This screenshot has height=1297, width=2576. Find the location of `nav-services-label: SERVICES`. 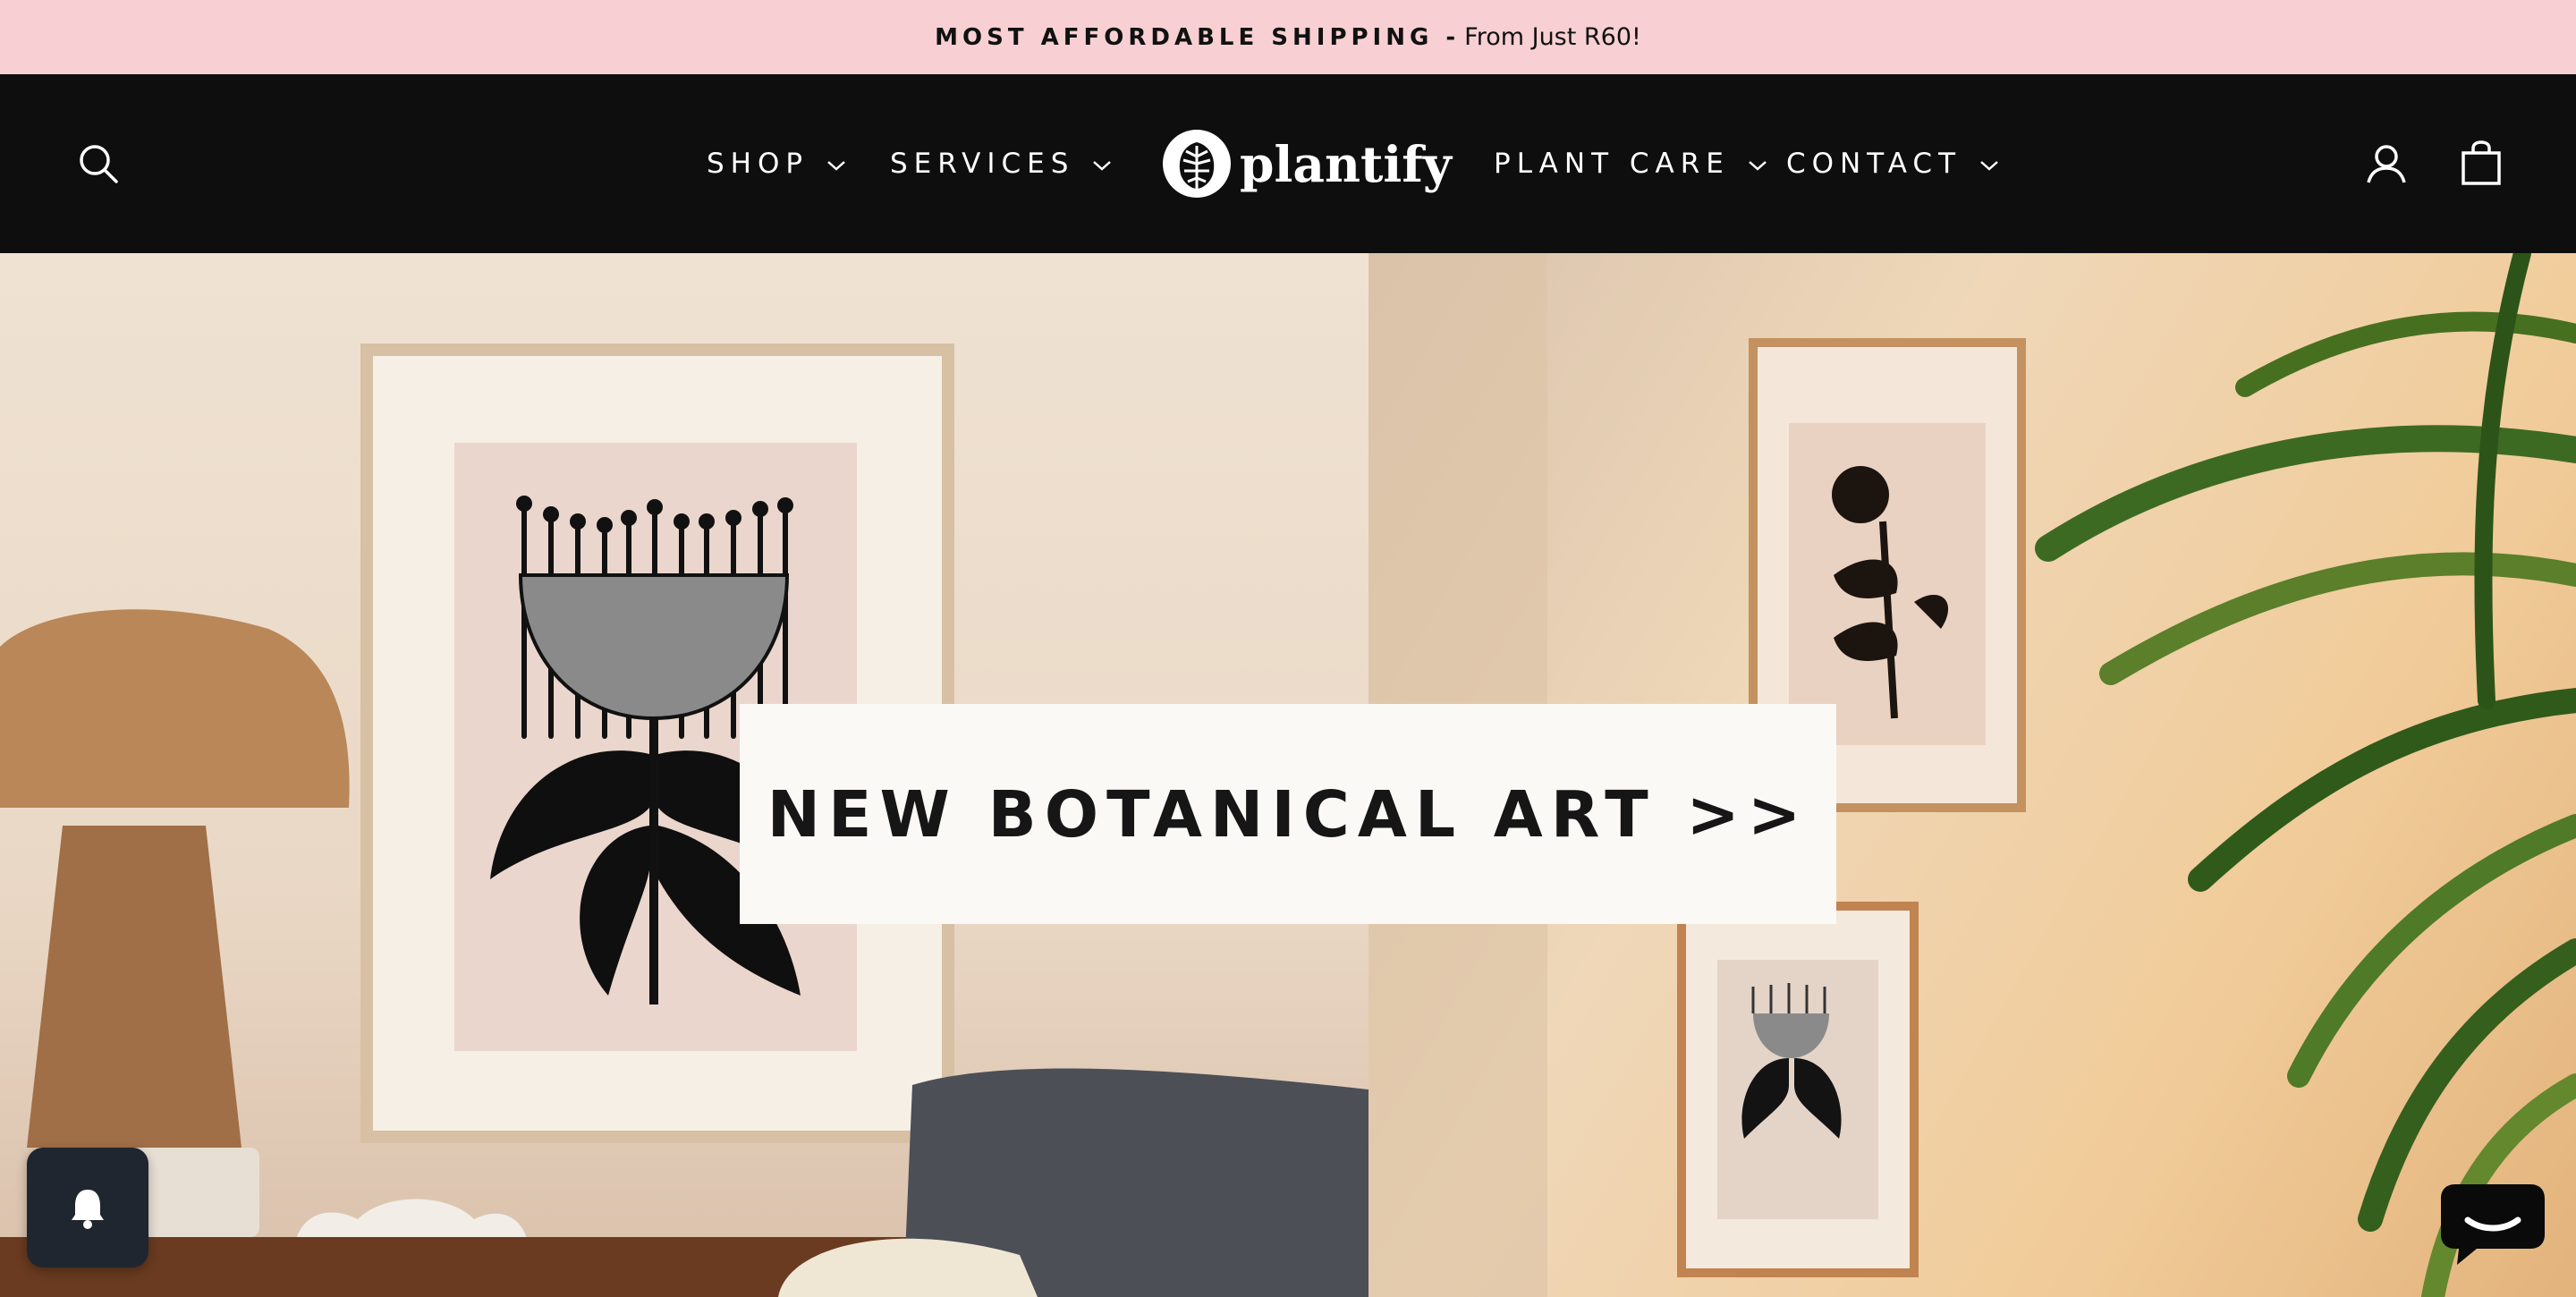

nav-services-label: SERVICES is located at coordinates (982, 164).